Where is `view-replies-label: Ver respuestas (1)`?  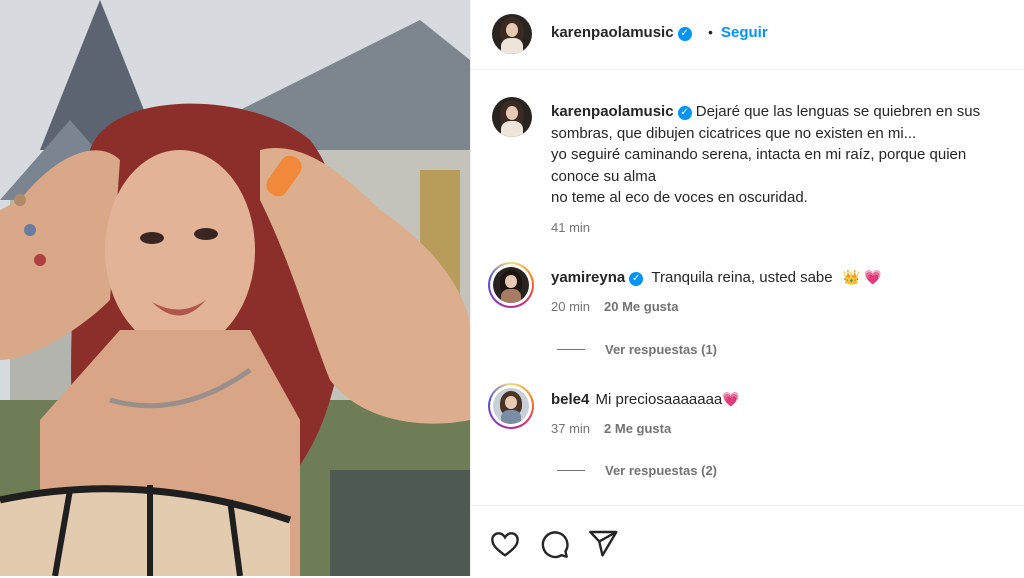 view-replies-label: Ver respuestas (1) is located at coordinates (661, 349).